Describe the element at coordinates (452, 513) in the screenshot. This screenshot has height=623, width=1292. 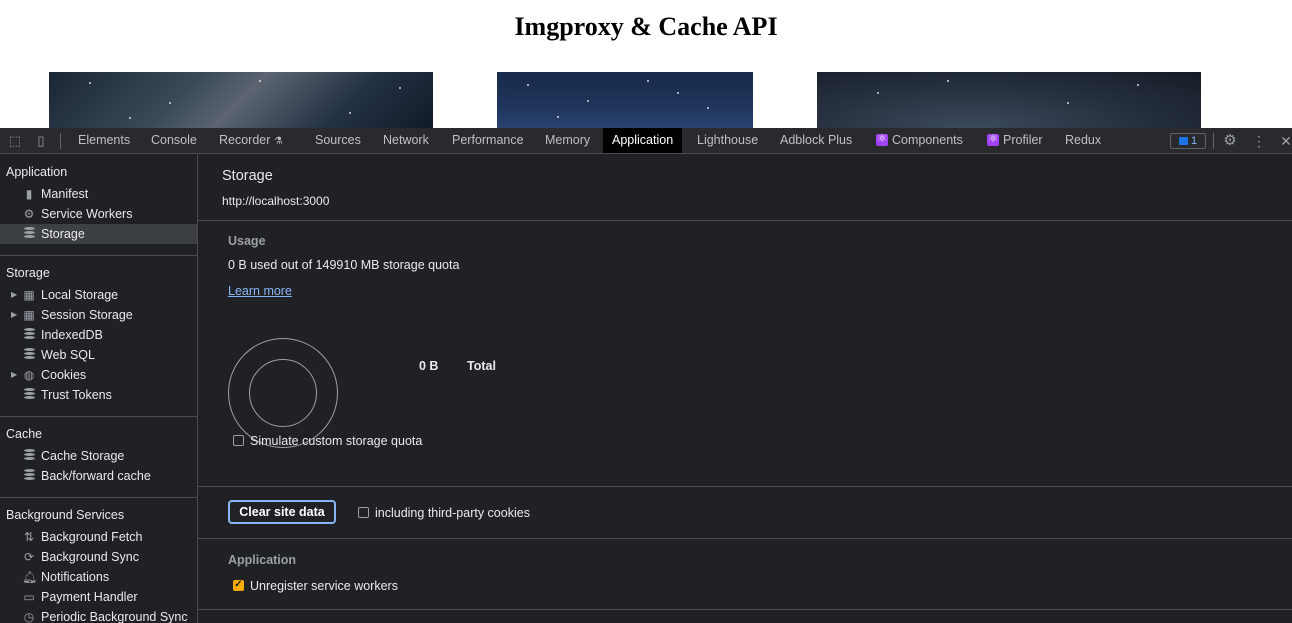
I see `third-party-cookies-label: including third-party cookies` at that location.